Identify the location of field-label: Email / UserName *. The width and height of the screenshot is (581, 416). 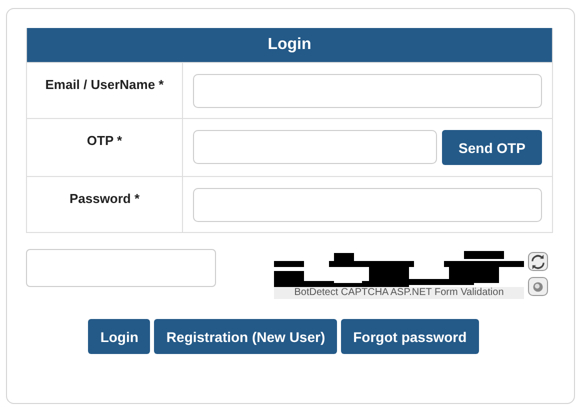
(104, 84).